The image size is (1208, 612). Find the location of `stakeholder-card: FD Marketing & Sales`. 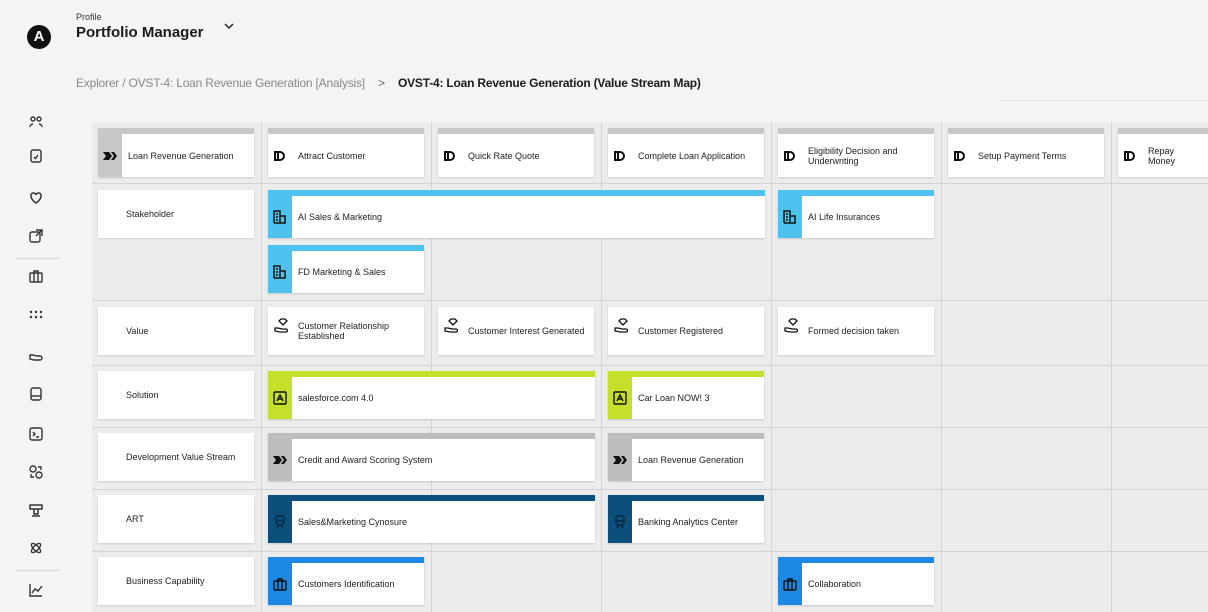

stakeholder-card: FD Marketing & Sales is located at coordinates (346, 269).